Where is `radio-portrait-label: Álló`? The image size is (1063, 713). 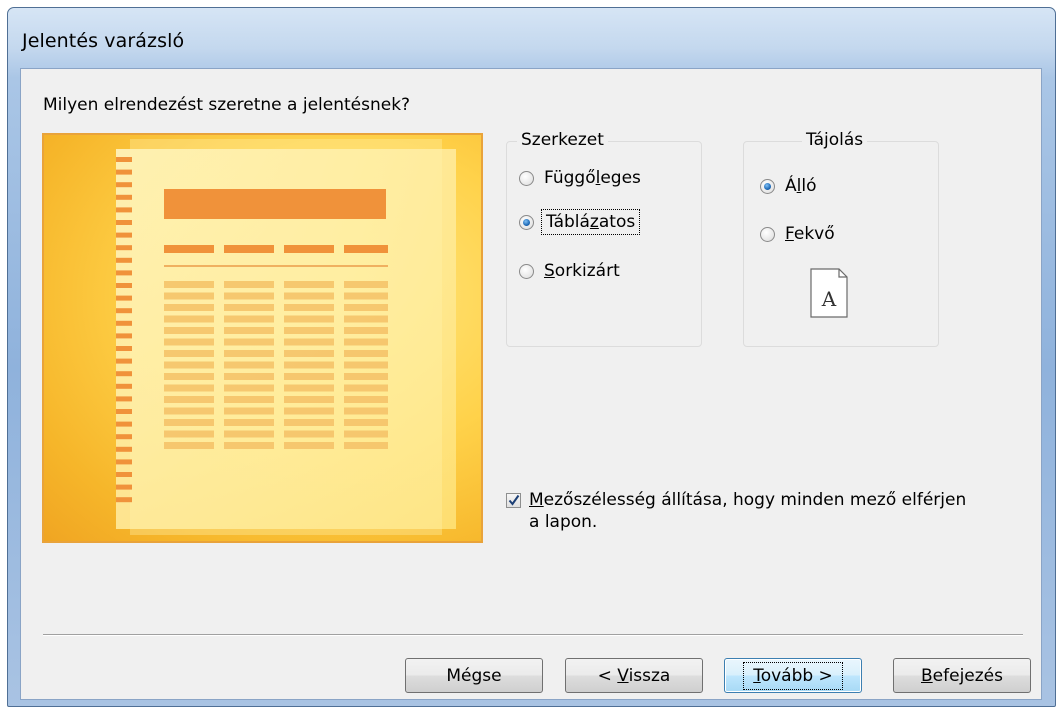 radio-portrait-label: Álló is located at coordinates (801, 186).